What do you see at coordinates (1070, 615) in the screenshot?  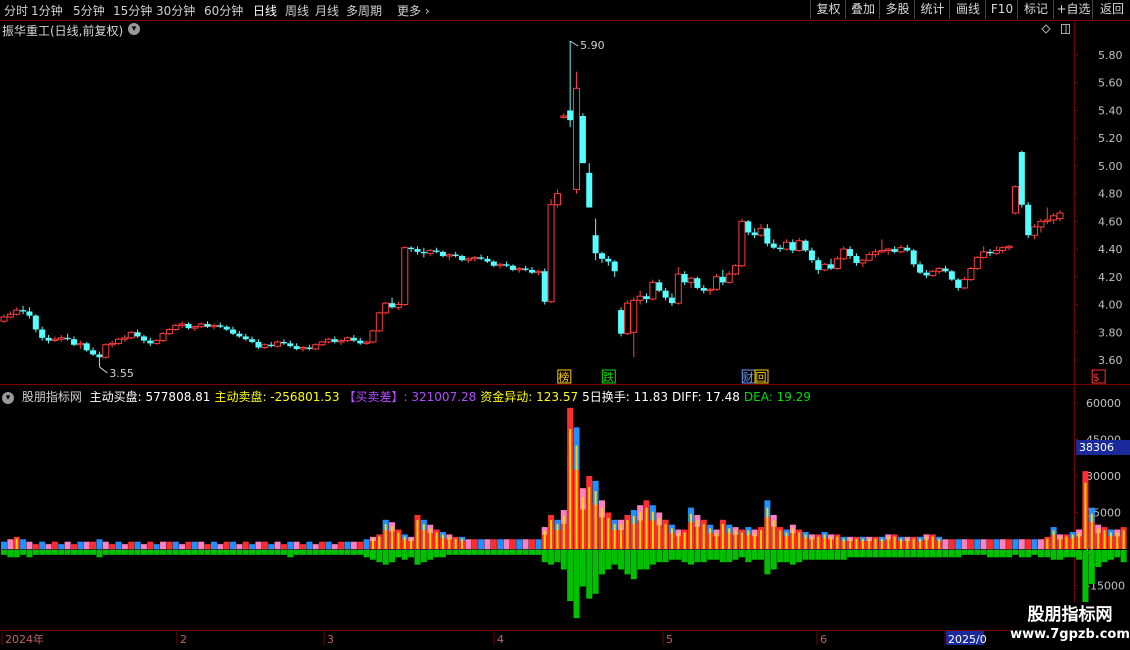 I see `watermark-title: 股朋指标网` at bounding box center [1070, 615].